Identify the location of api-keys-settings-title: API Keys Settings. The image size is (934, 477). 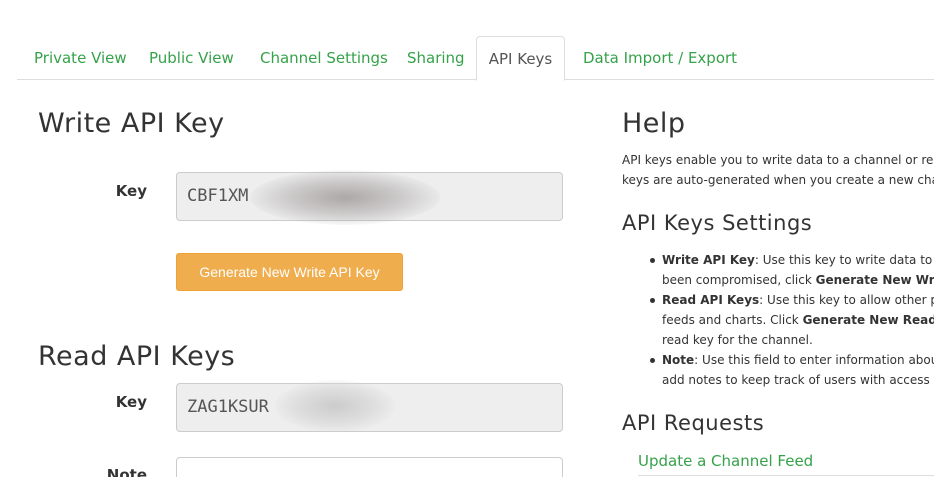
(717, 223).